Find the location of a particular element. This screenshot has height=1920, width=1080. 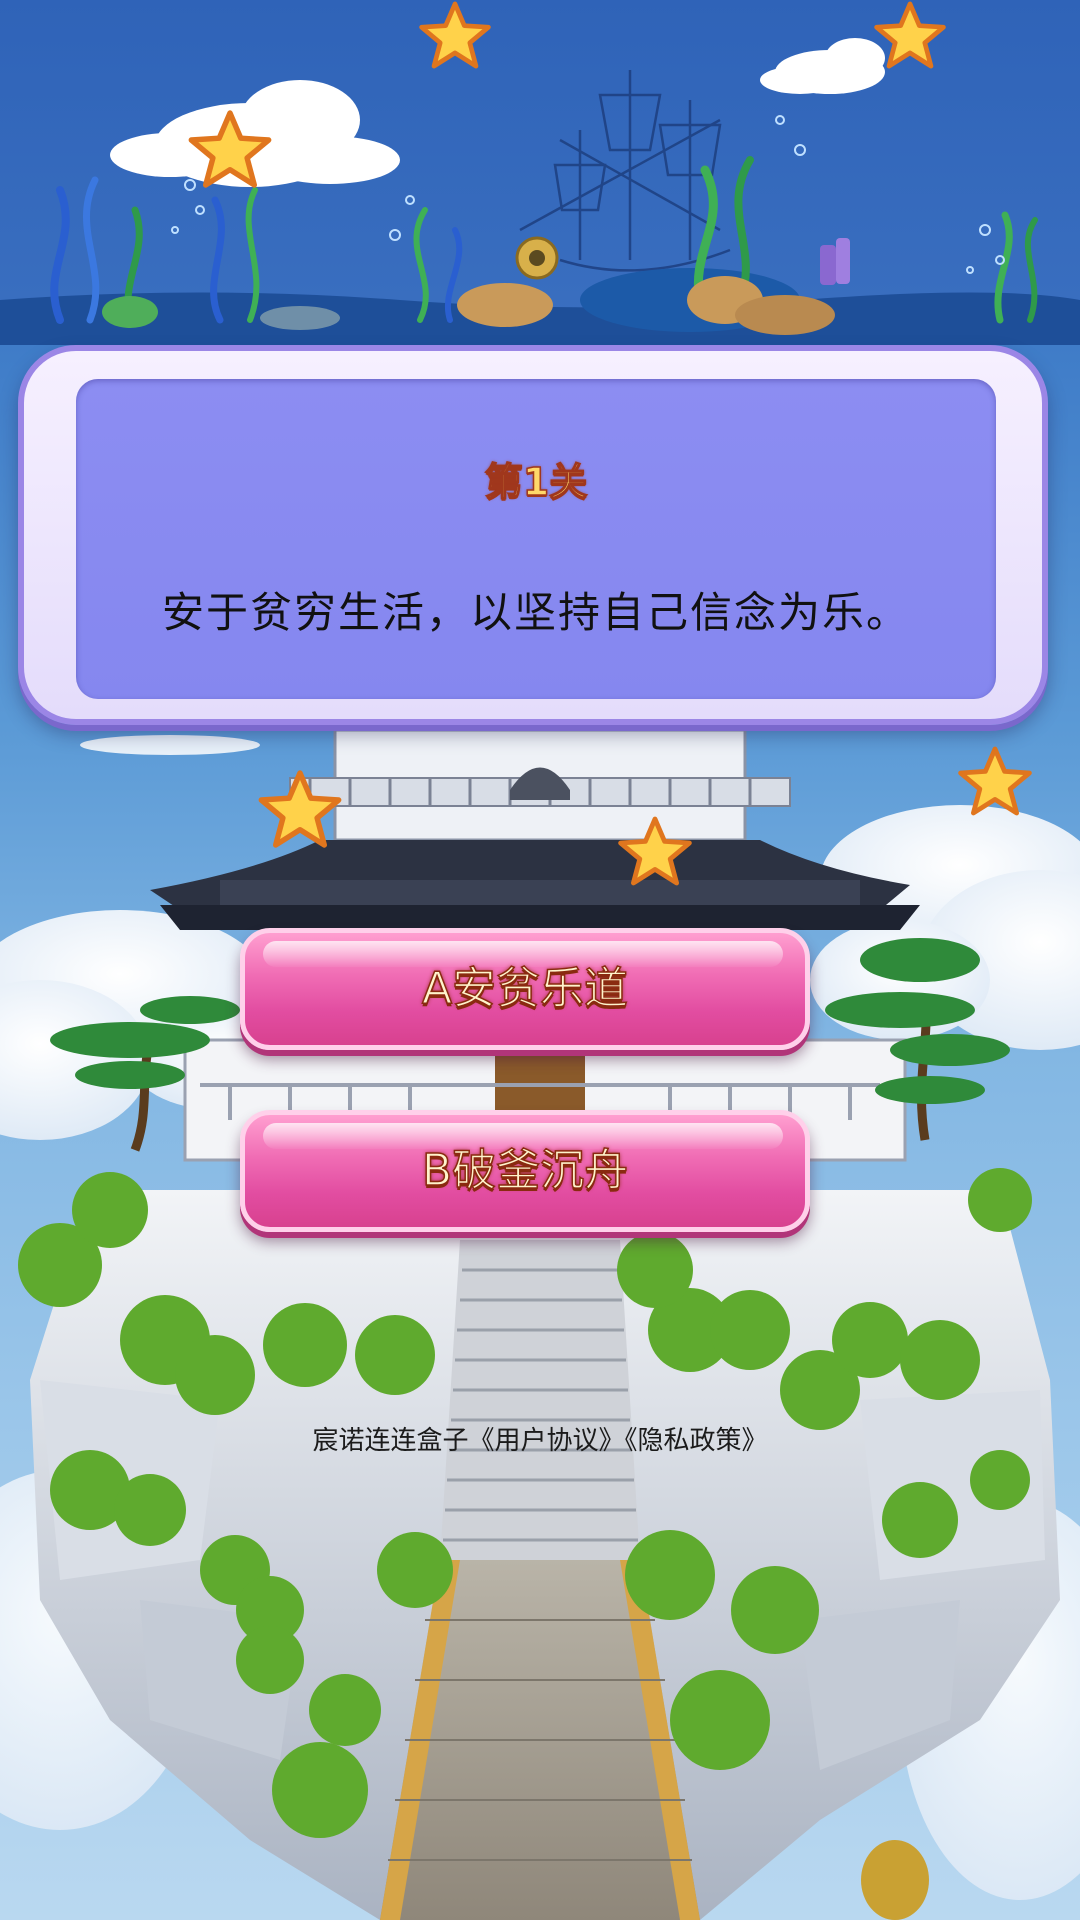

level-title: 第1关 is located at coordinates (536, 482).